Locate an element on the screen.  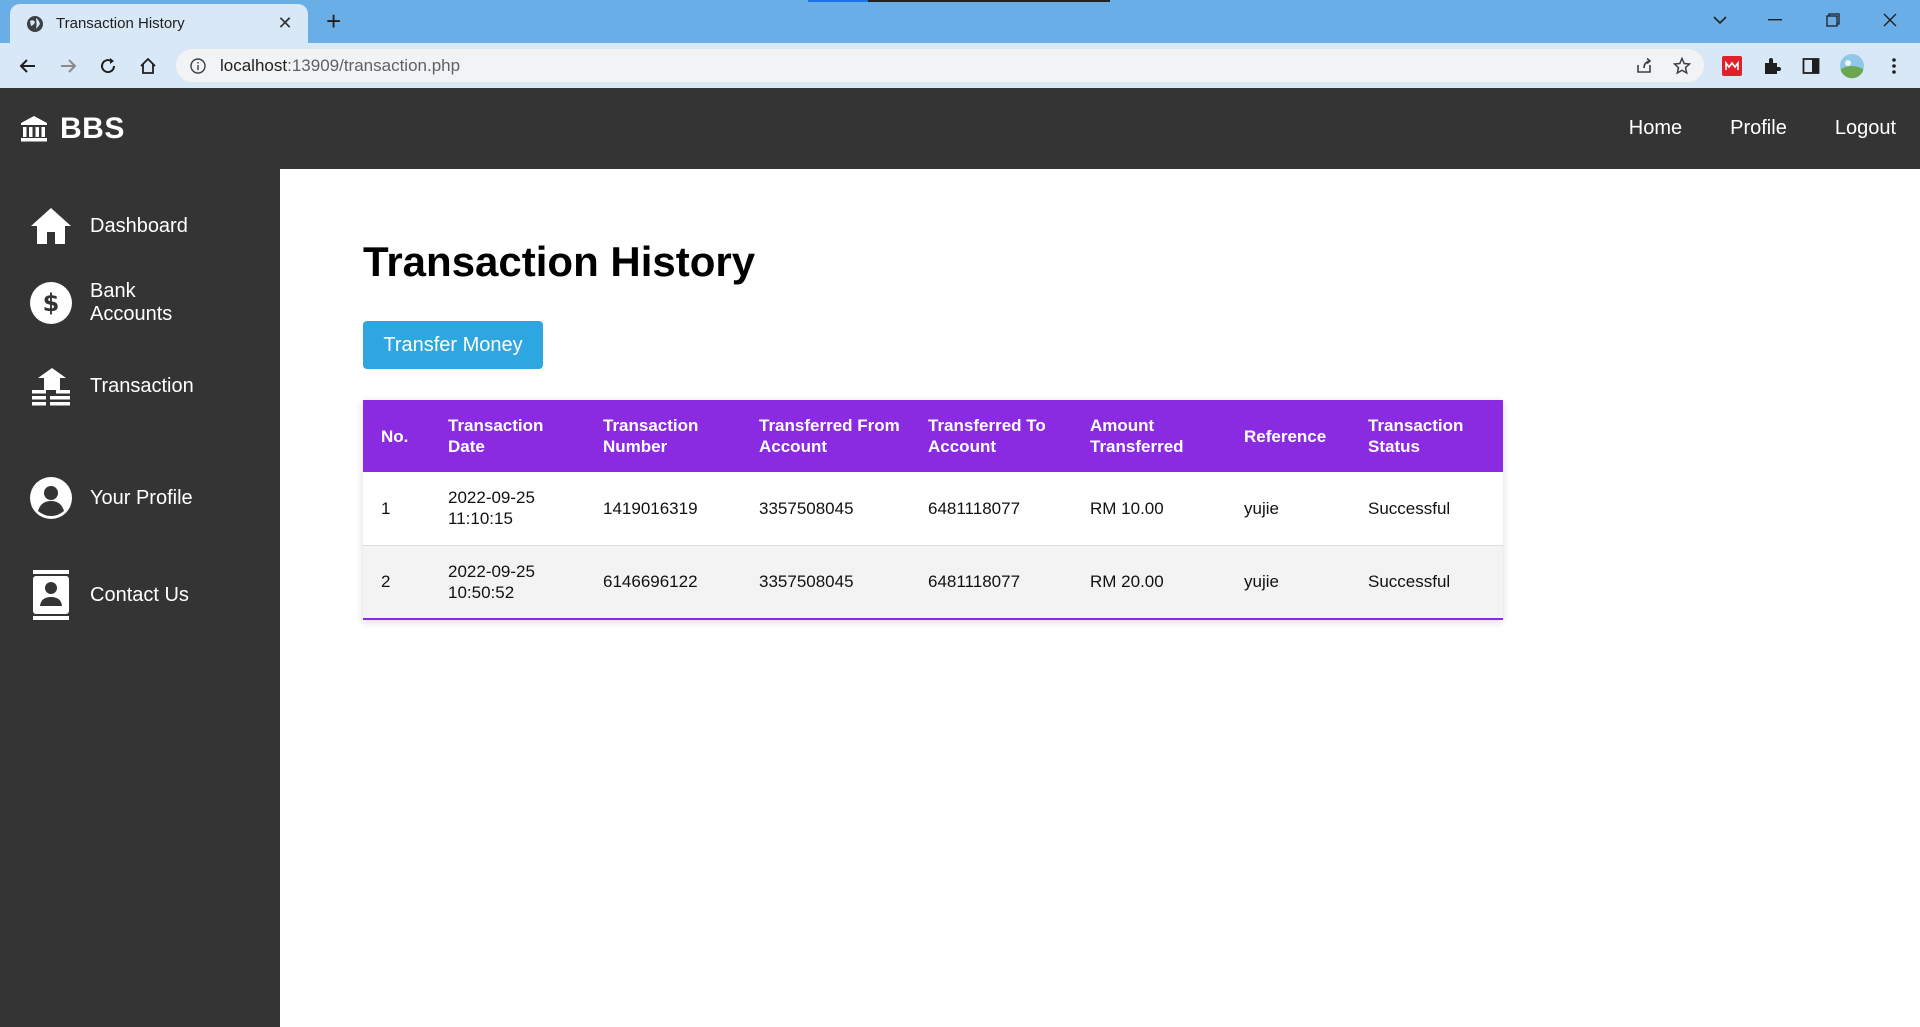
column-header: Transaction Status is located at coordinates (1416, 436).